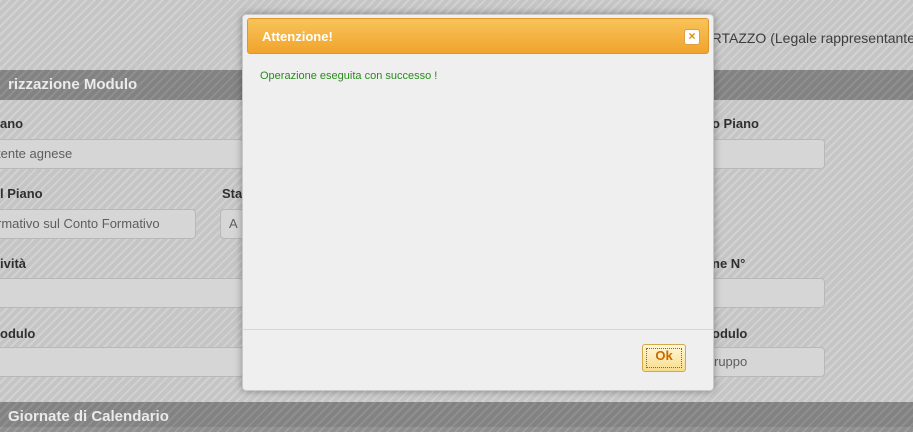  What do you see at coordinates (478, 36) in the screenshot?
I see `dialog-header: Attenzione! ×` at bounding box center [478, 36].